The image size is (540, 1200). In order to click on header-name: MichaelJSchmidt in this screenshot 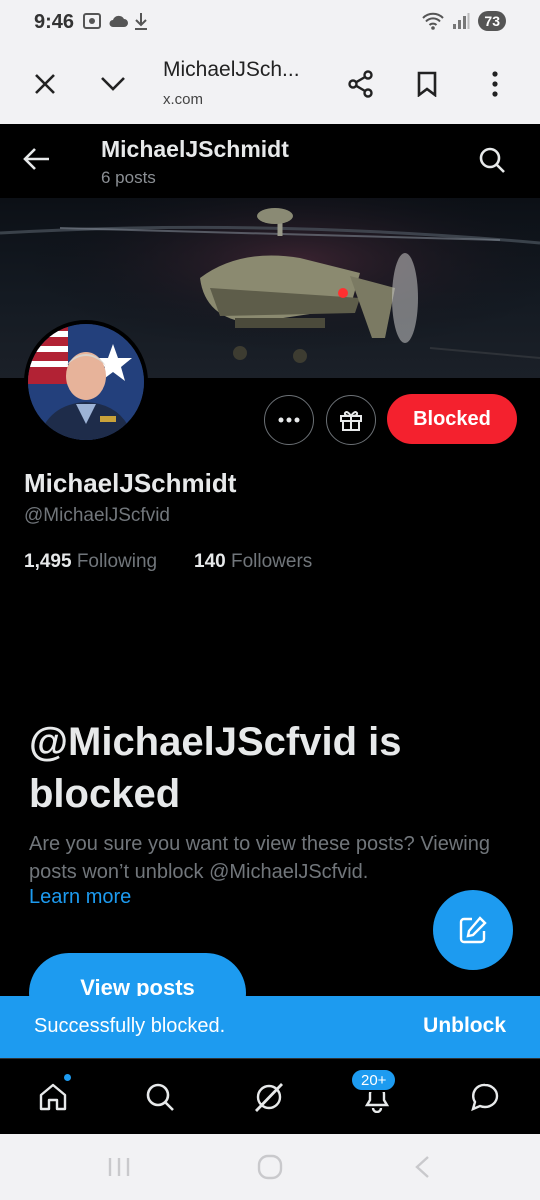, I will do `click(195, 149)`.